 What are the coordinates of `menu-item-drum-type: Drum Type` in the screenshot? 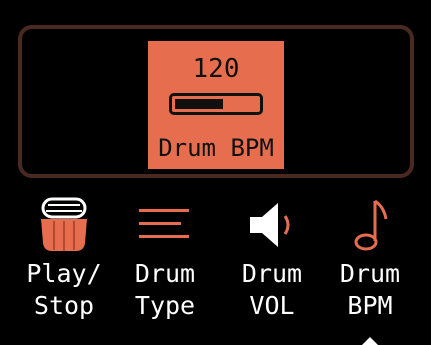 It's located at (165, 270).